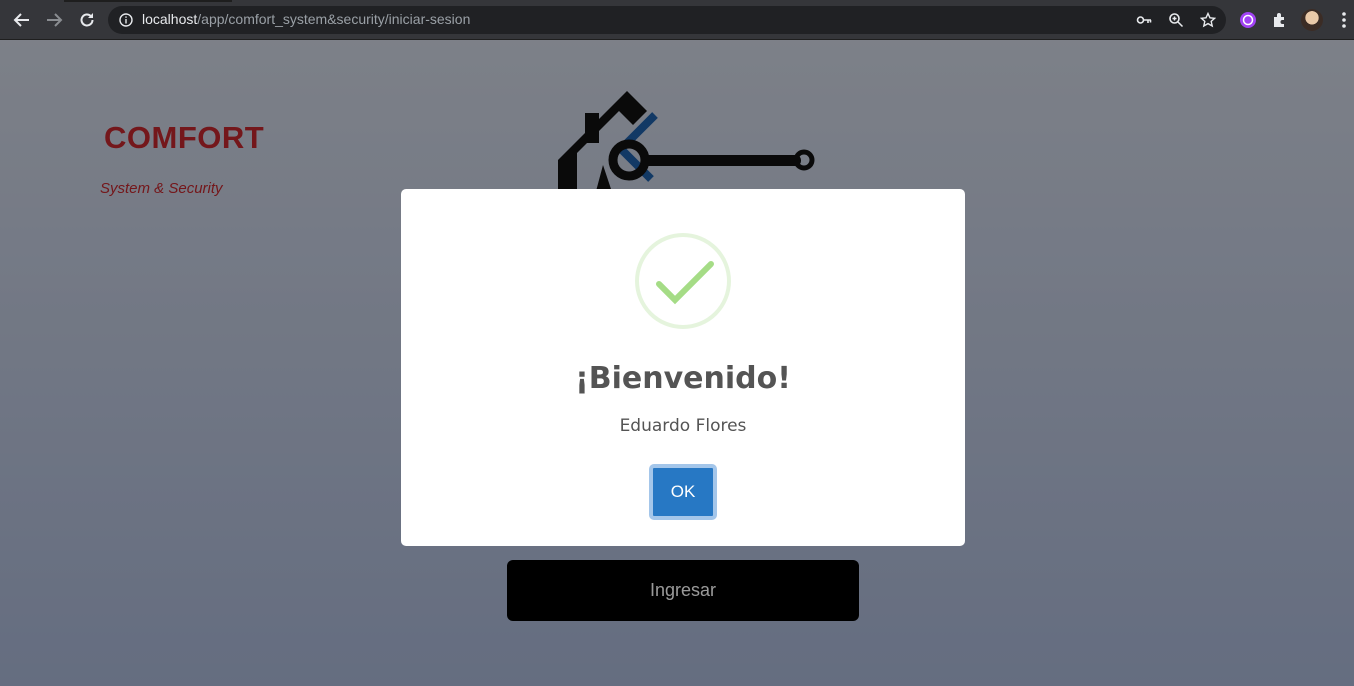 This screenshot has width=1354, height=686. Describe the element at coordinates (170, 19) in the screenshot. I see `url-host: localhost` at that location.